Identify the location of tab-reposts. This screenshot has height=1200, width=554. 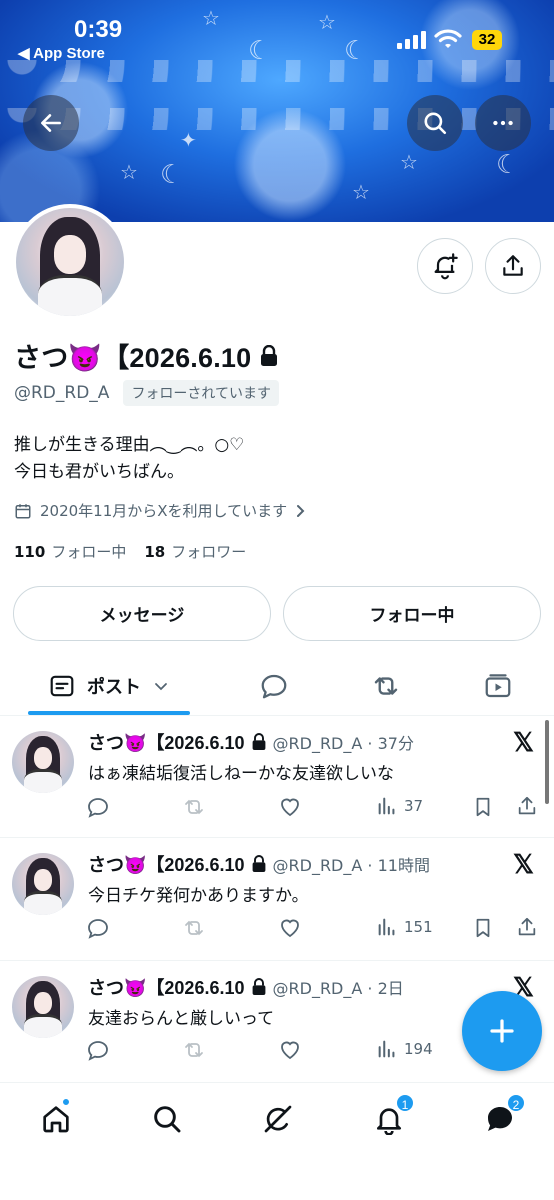
(386, 686).